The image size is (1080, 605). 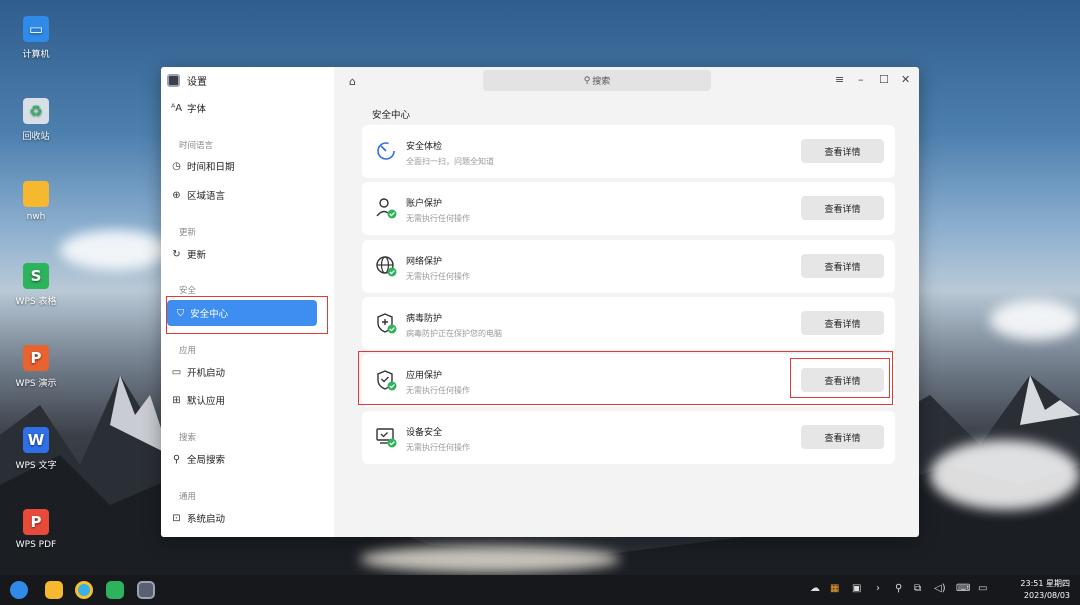 What do you see at coordinates (176, 372) in the screenshot?
I see `startup-icon: ▭` at bounding box center [176, 372].